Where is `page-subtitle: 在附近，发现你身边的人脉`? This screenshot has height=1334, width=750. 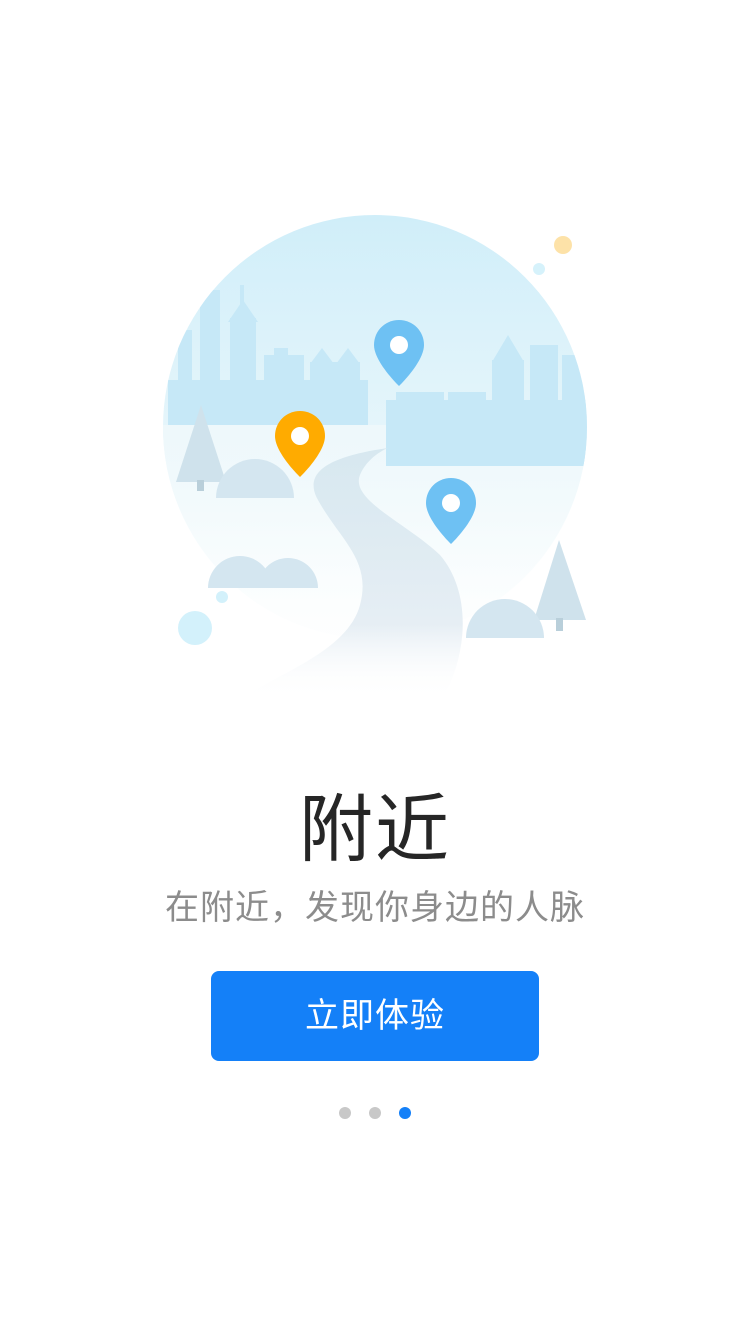 page-subtitle: 在附近，发现你身边的人脉 is located at coordinates (375, 908).